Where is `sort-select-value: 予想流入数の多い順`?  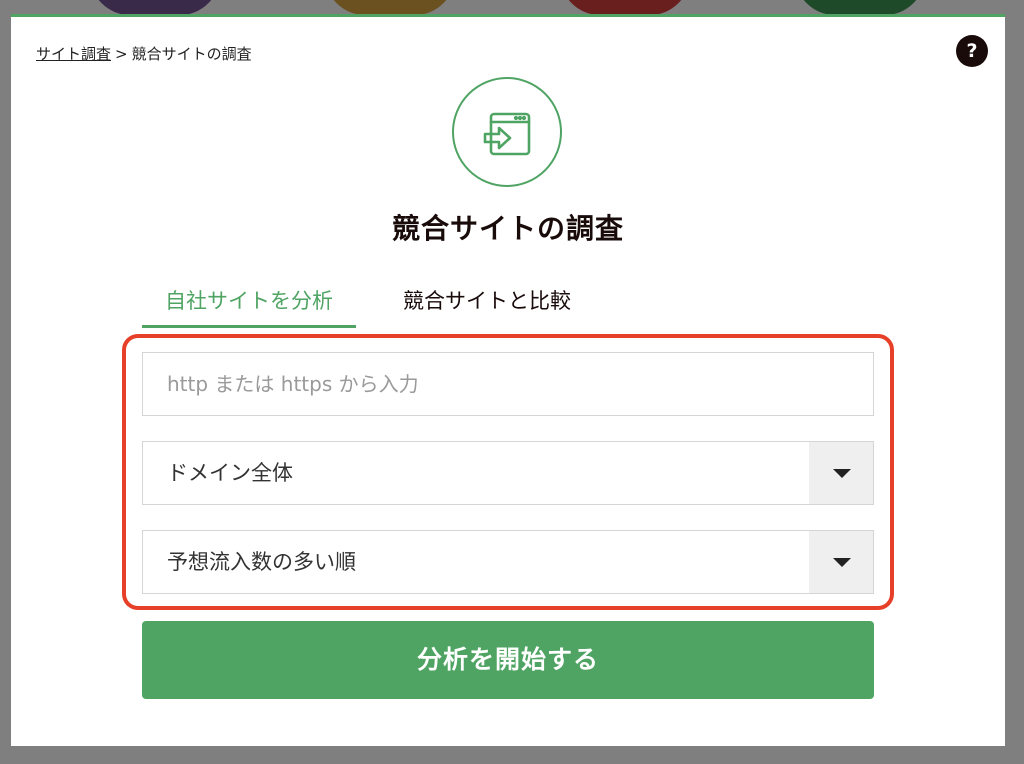
sort-select-value: 予想流入数の多い順 is located at coordinates (261, 562).